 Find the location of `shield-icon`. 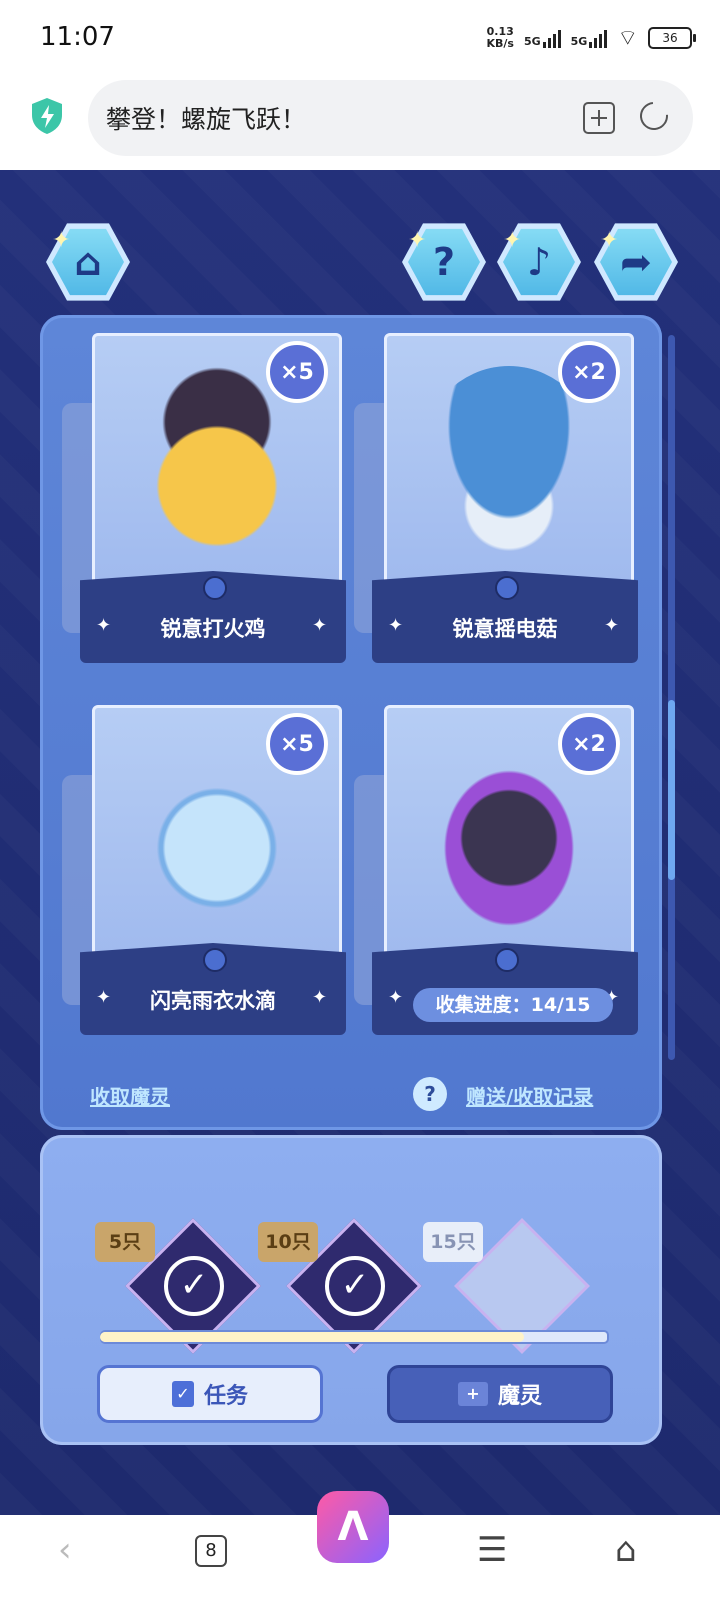

shield-icon is located at coordinates (47, 116).